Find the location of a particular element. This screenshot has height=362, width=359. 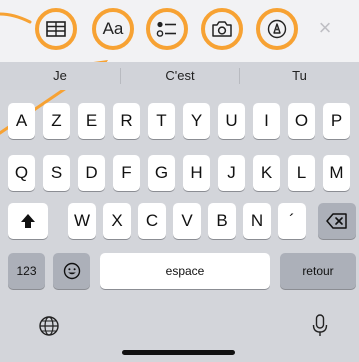

microphone-icon is located at coordinates (320, 325).